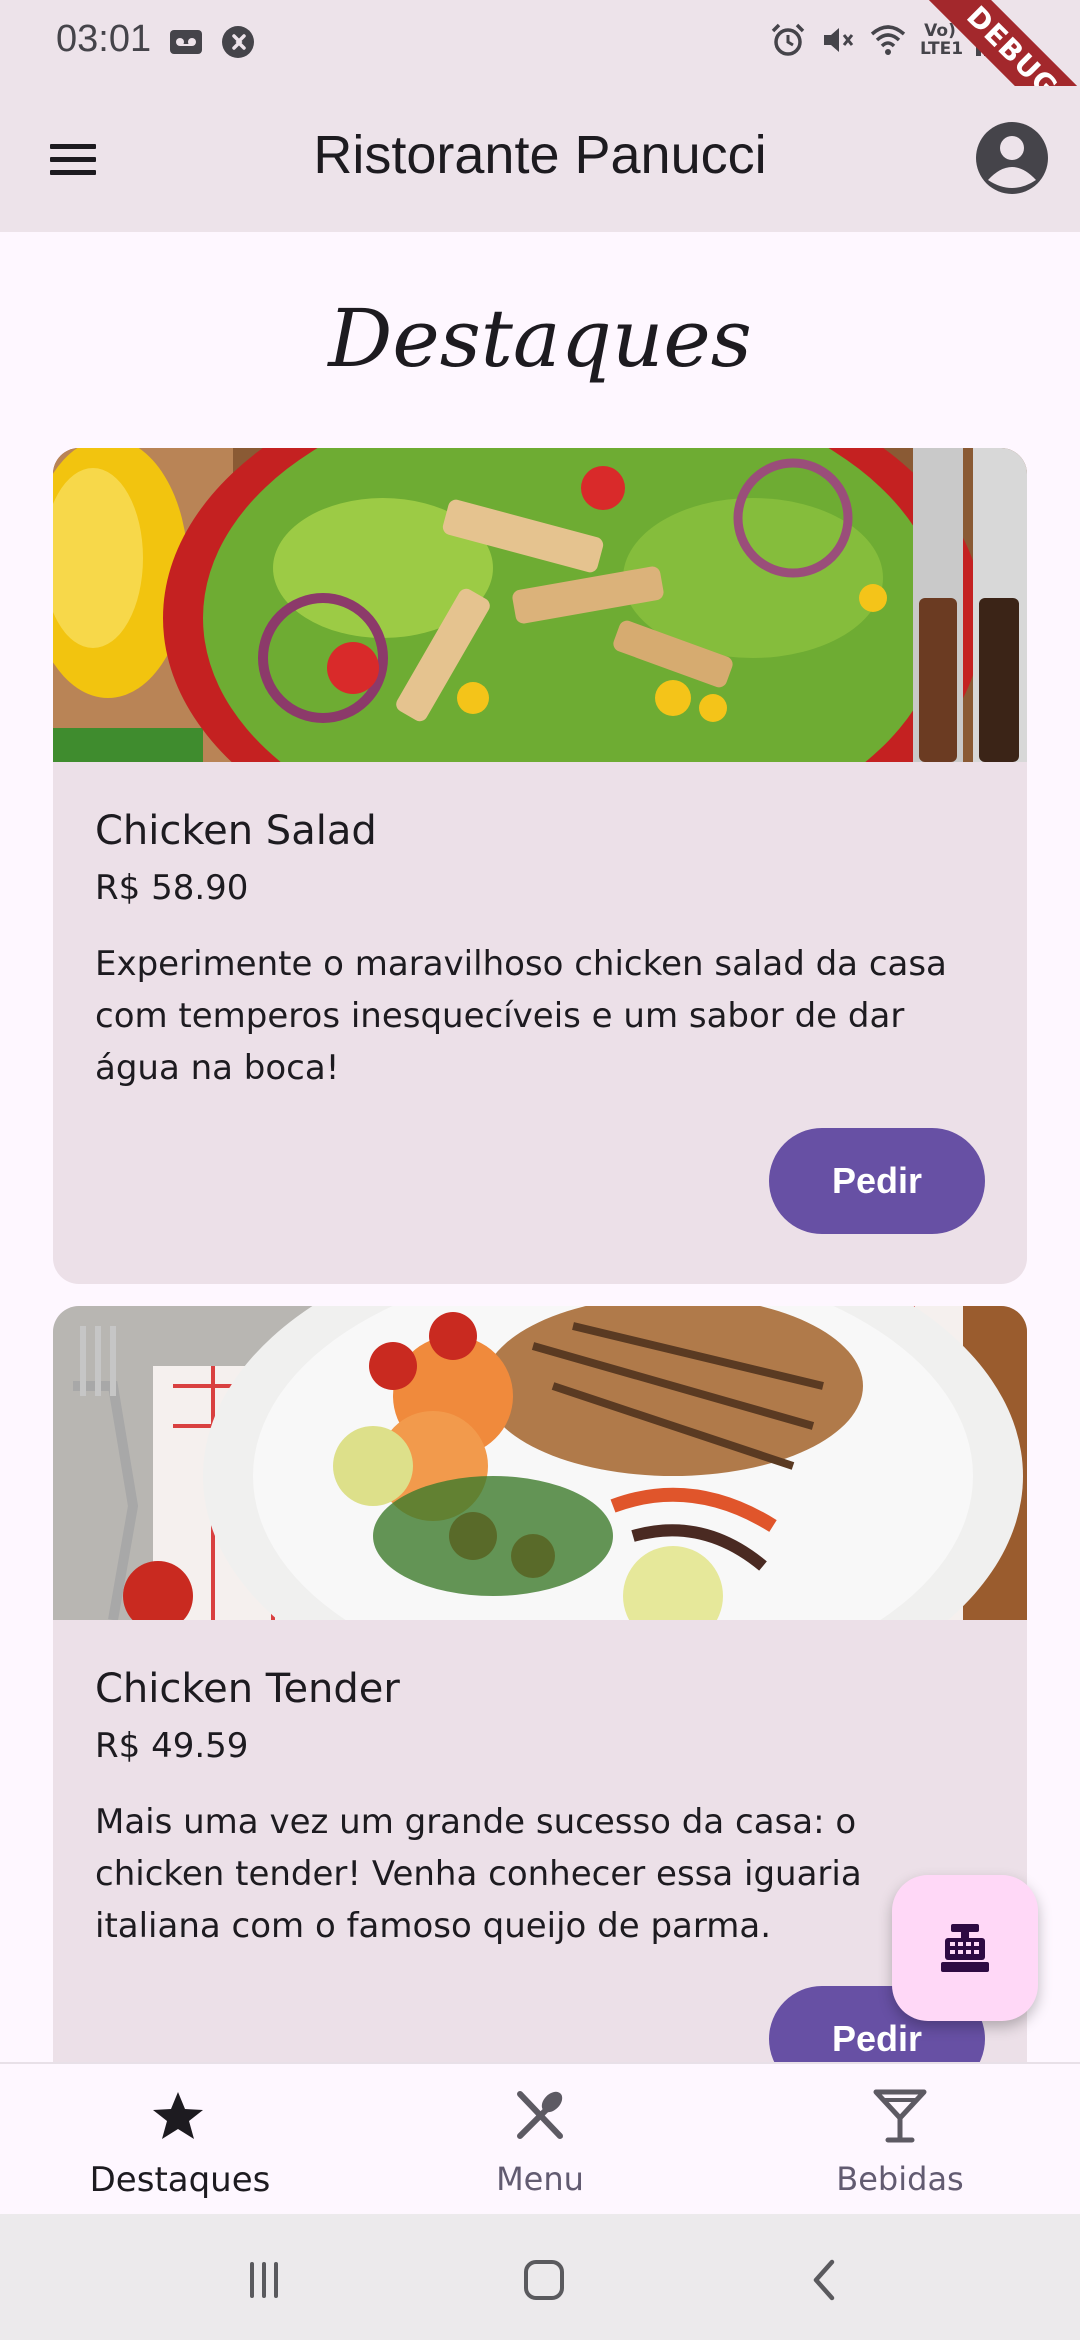  I want to click on nav-label: Destaques, so click(180, 2180).